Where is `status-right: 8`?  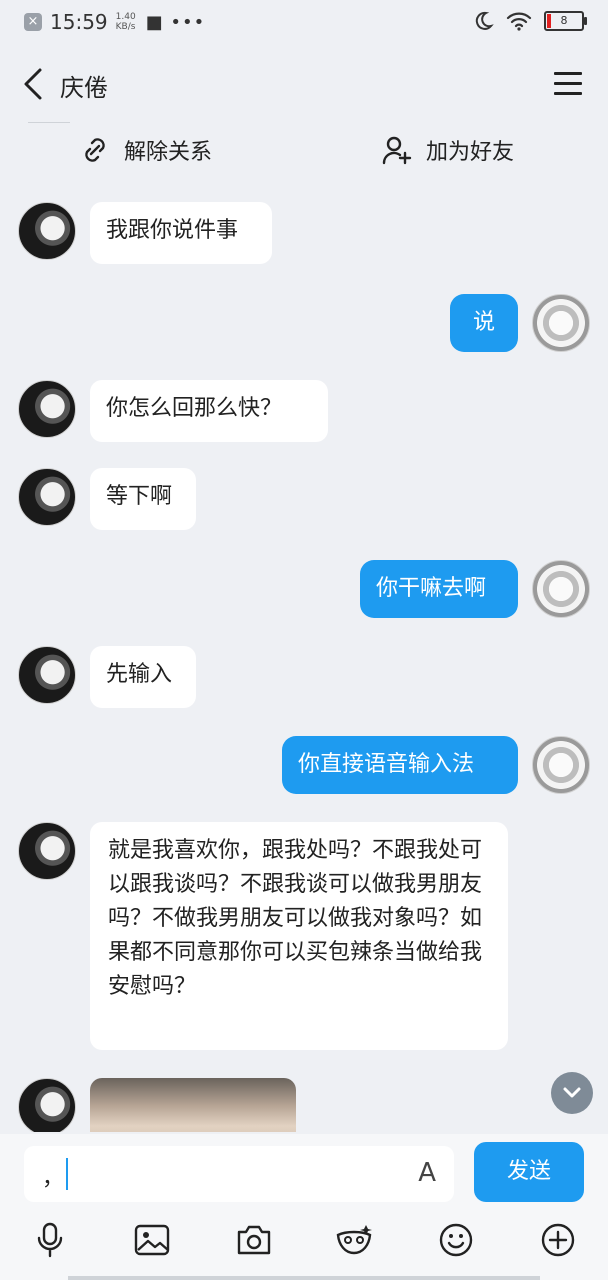 status-right: 8 is located at coordinates (529, 21).